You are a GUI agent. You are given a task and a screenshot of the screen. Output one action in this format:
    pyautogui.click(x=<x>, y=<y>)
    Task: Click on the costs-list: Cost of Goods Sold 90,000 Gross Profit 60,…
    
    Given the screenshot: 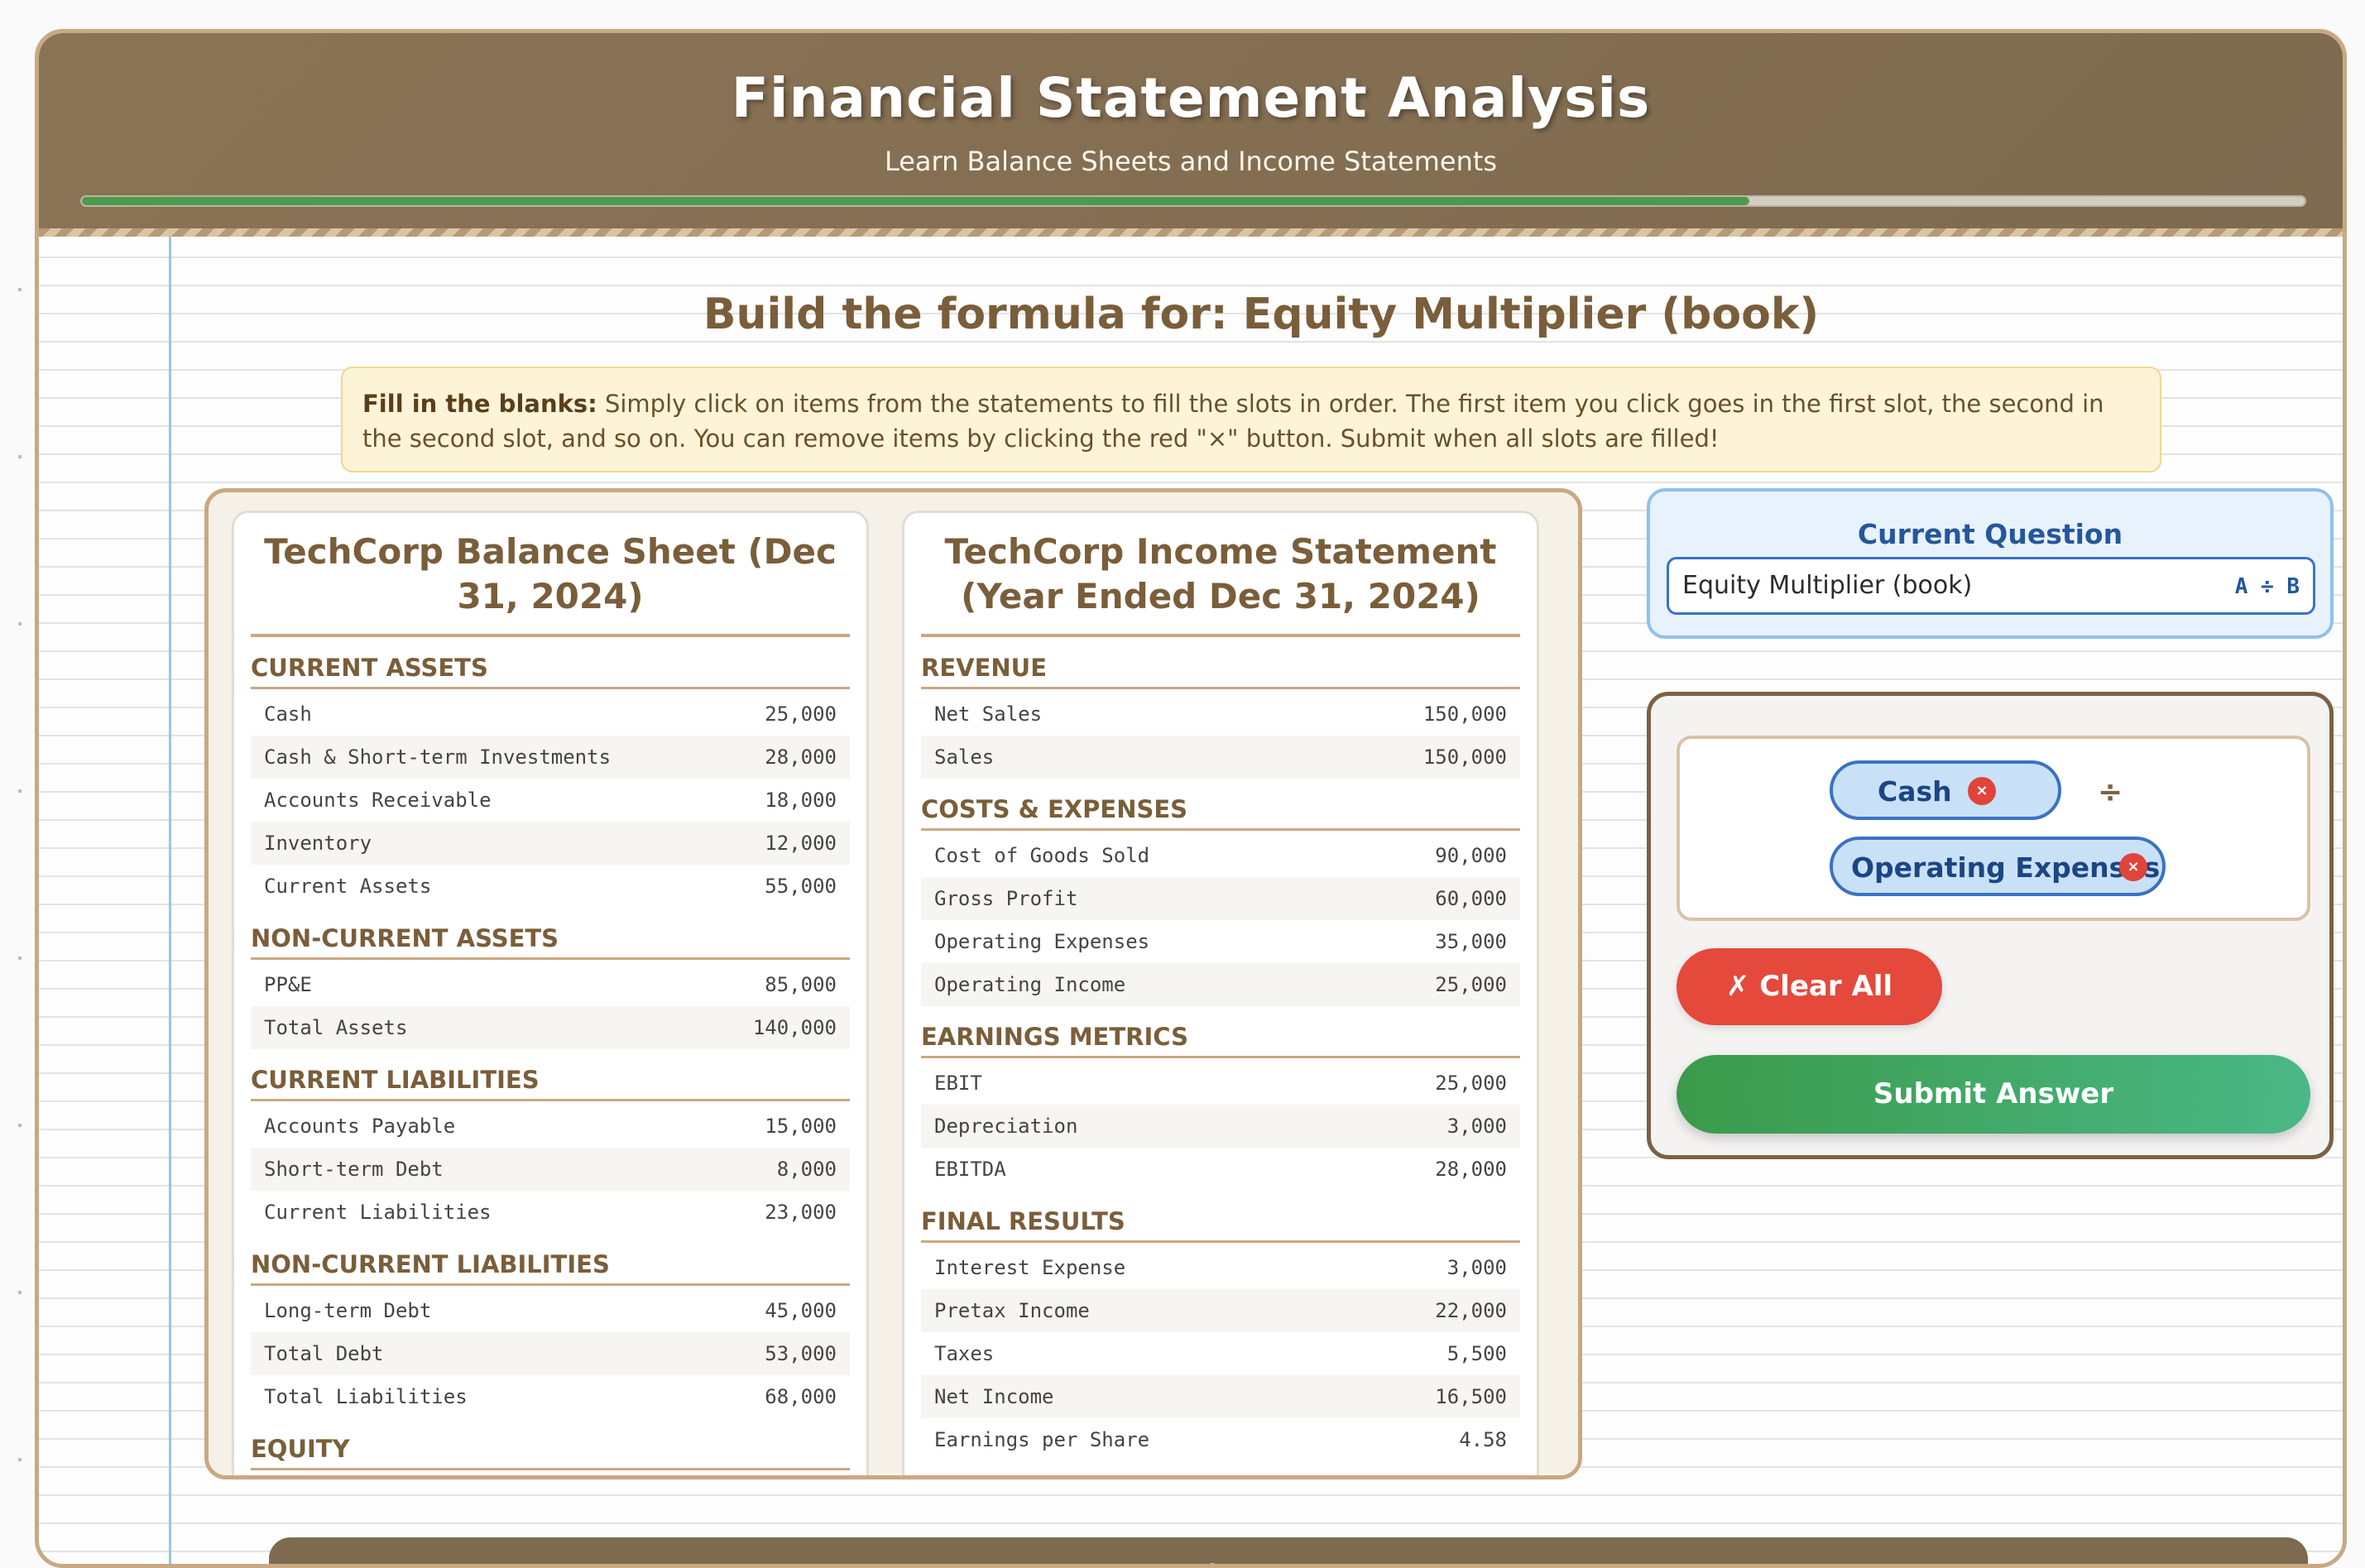 What is the action you would take?
    pyautogui.click(x=1220, y=920)
    